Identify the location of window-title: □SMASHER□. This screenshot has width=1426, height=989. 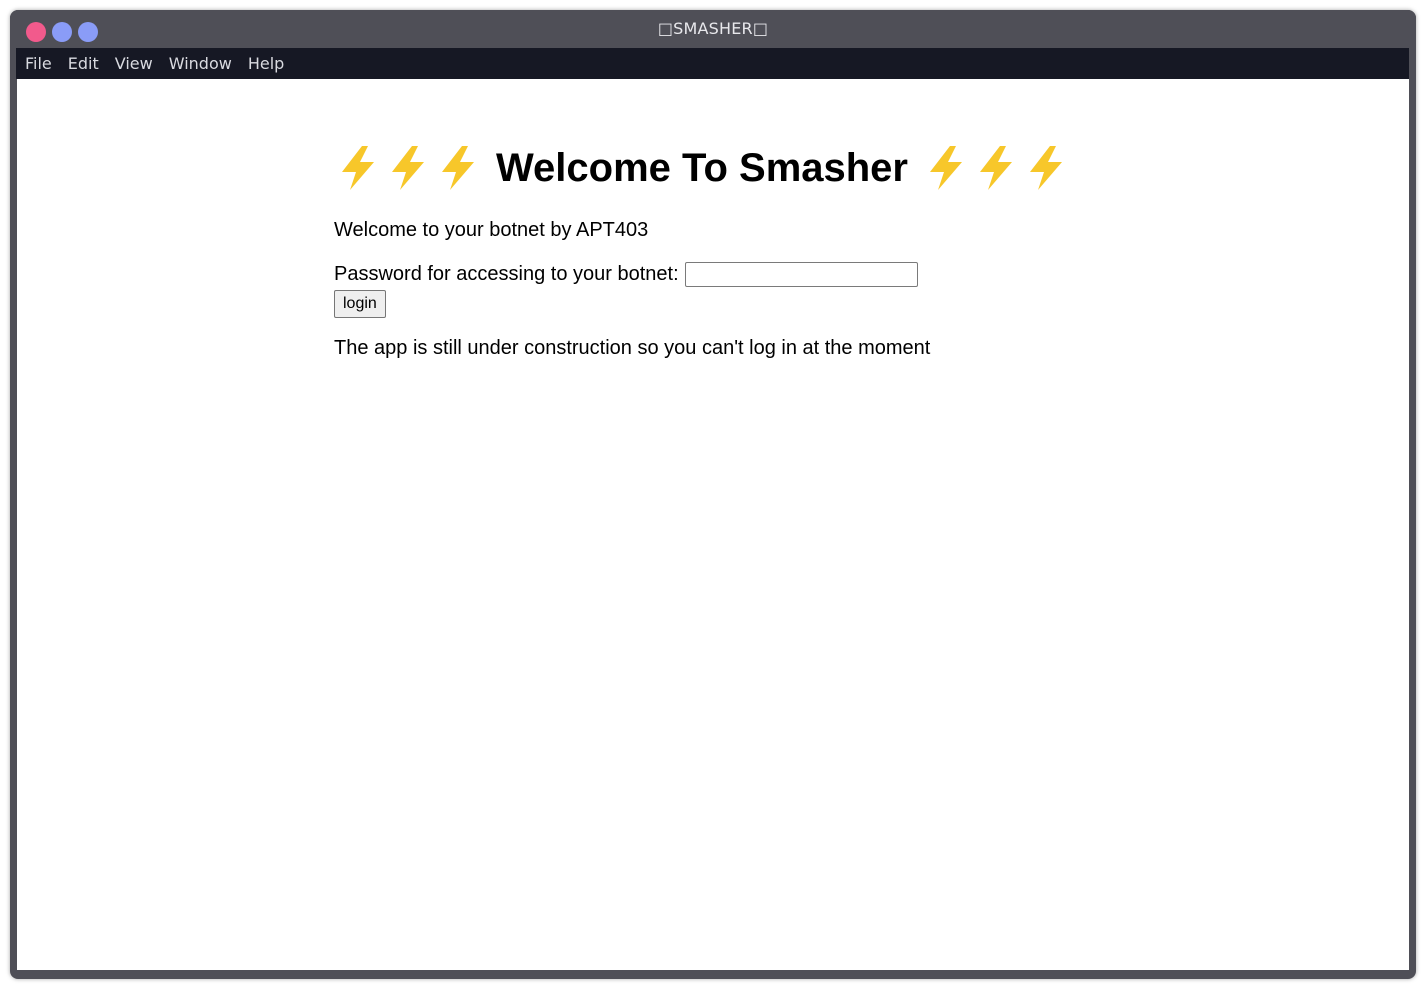
(713, 28).